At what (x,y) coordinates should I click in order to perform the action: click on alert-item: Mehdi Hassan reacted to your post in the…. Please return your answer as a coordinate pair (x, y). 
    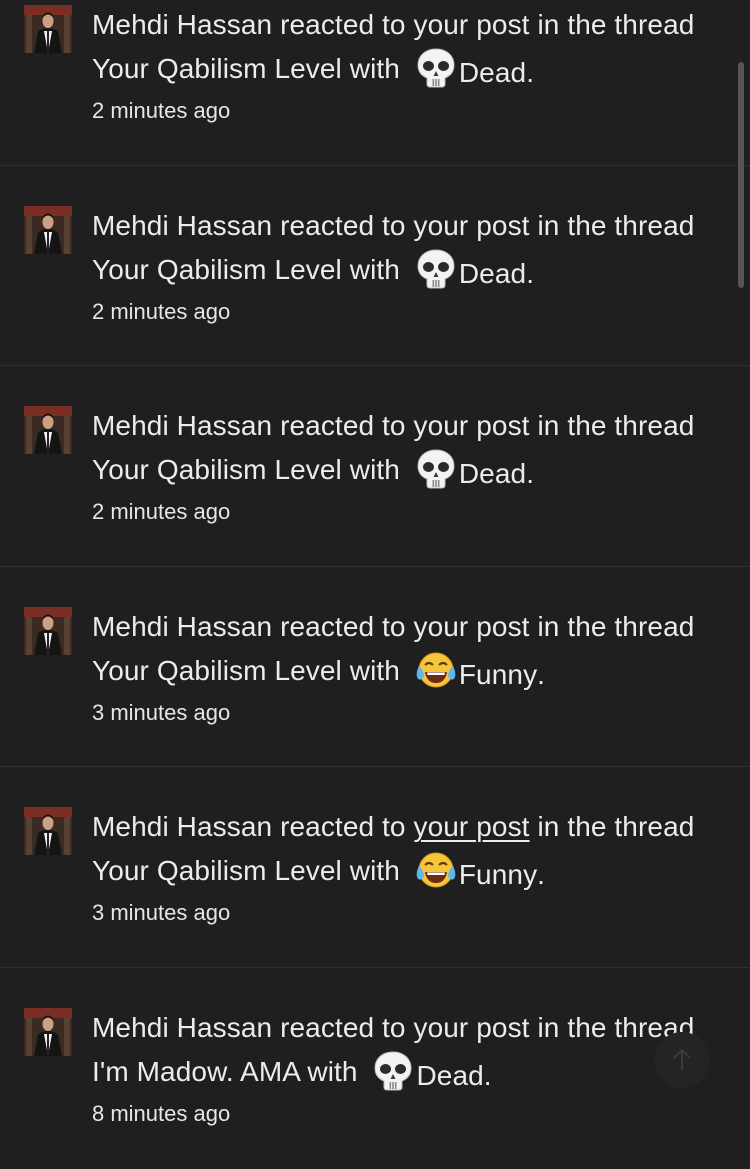
    Looking at the image, I should click on (375, 83).